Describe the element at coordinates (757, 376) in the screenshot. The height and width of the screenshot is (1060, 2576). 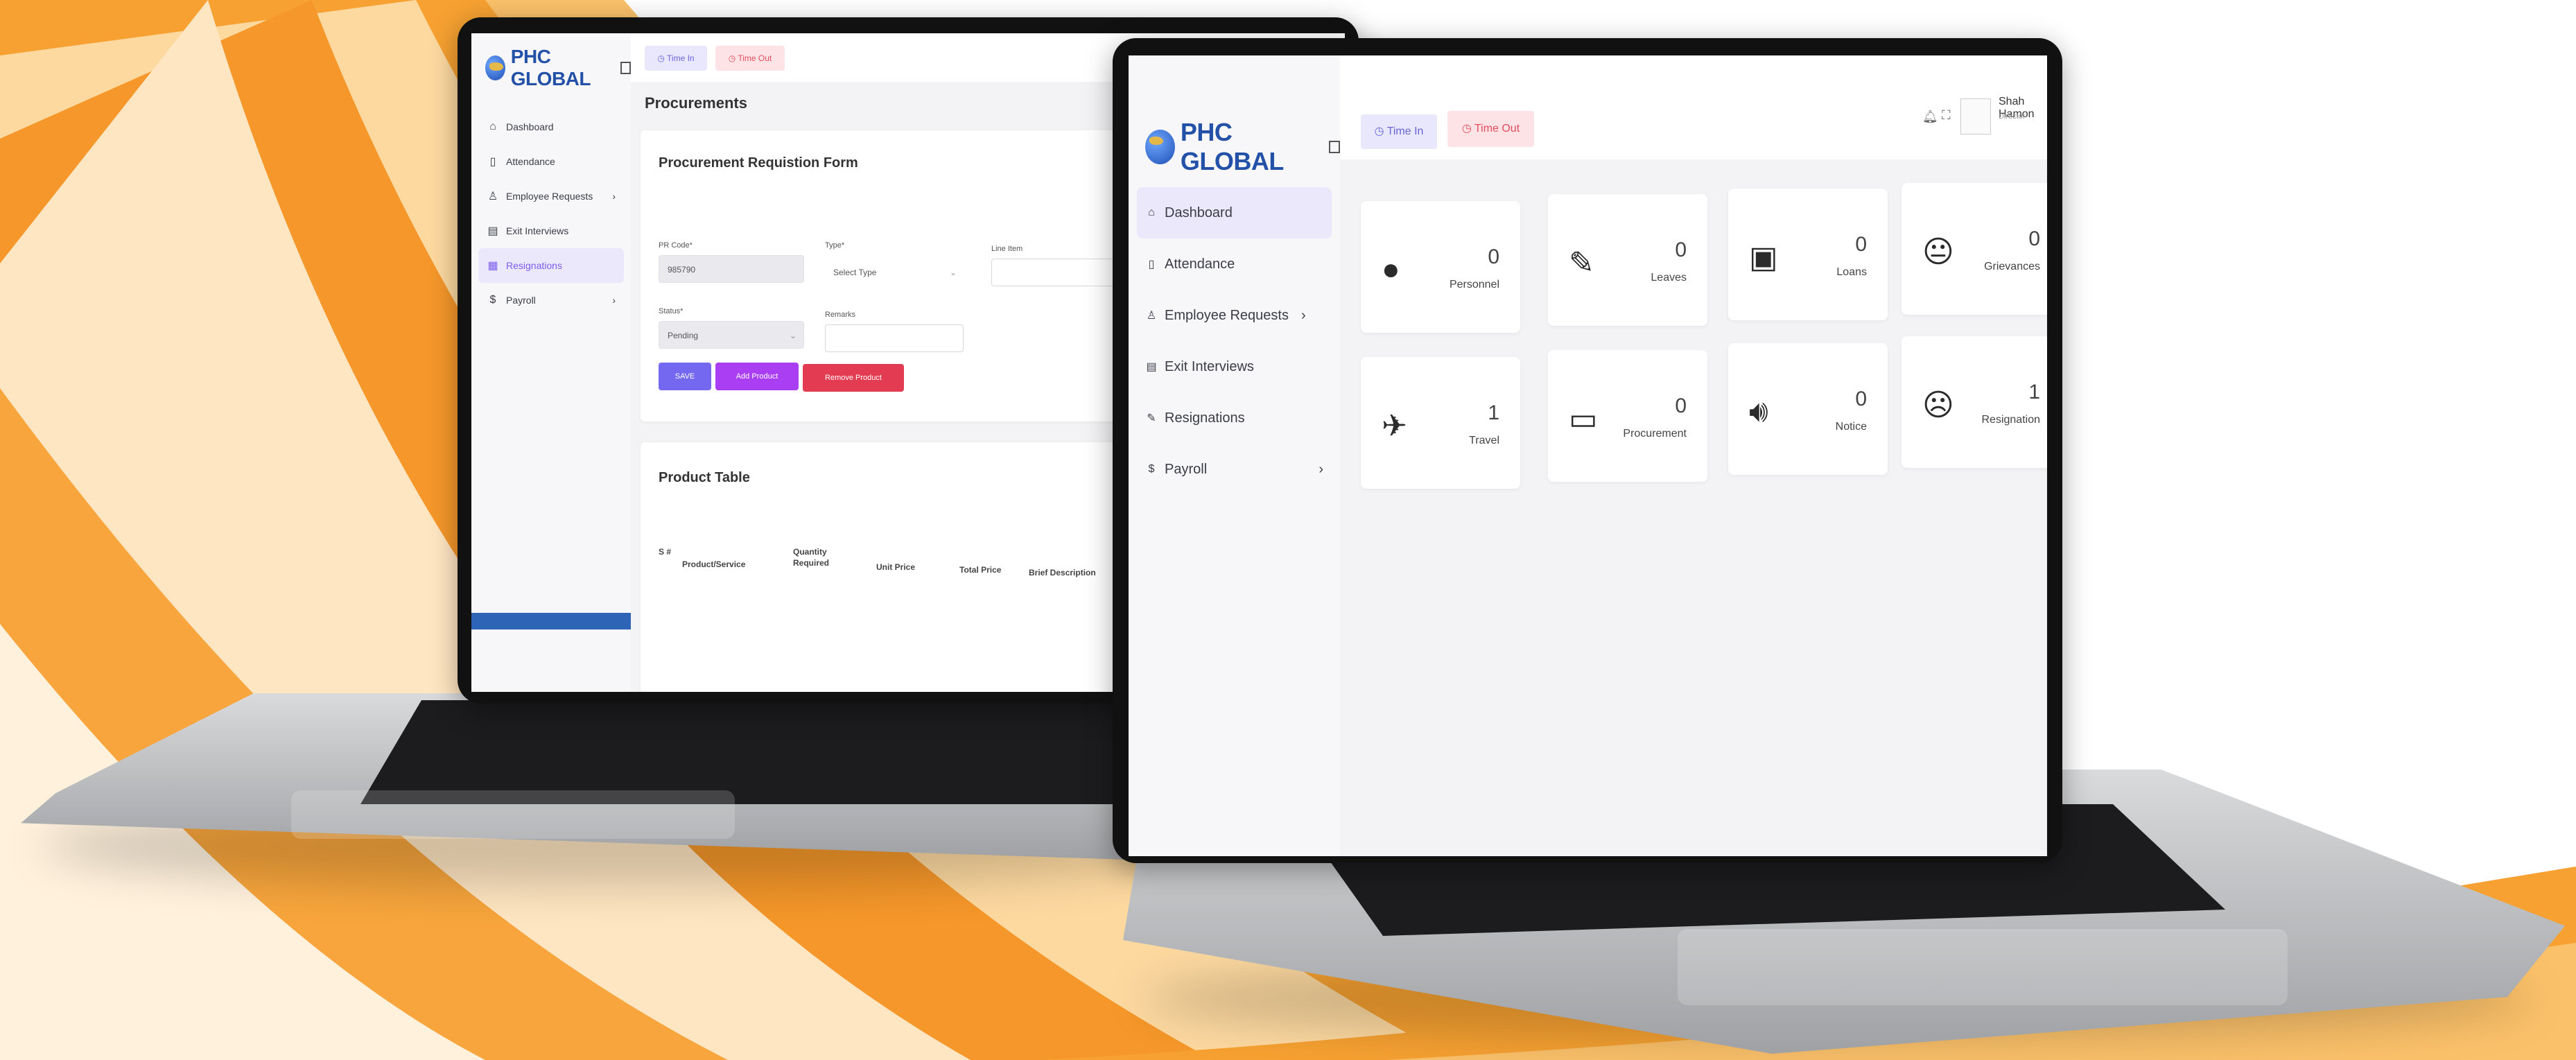
I see `add-product-button: Add Product` at that location.